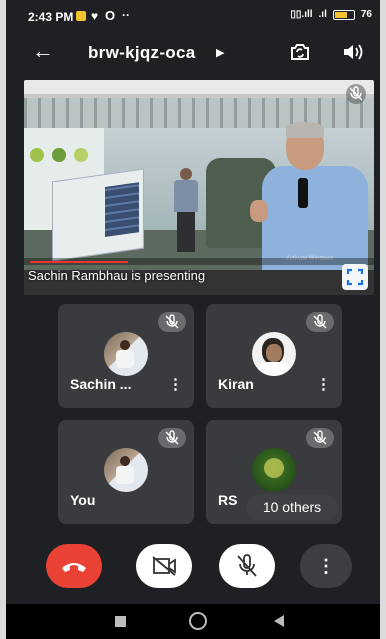 The width and height of the screenshot is (386, 639). I want to click on arrow-left-icon: ←, so click(43, 51).